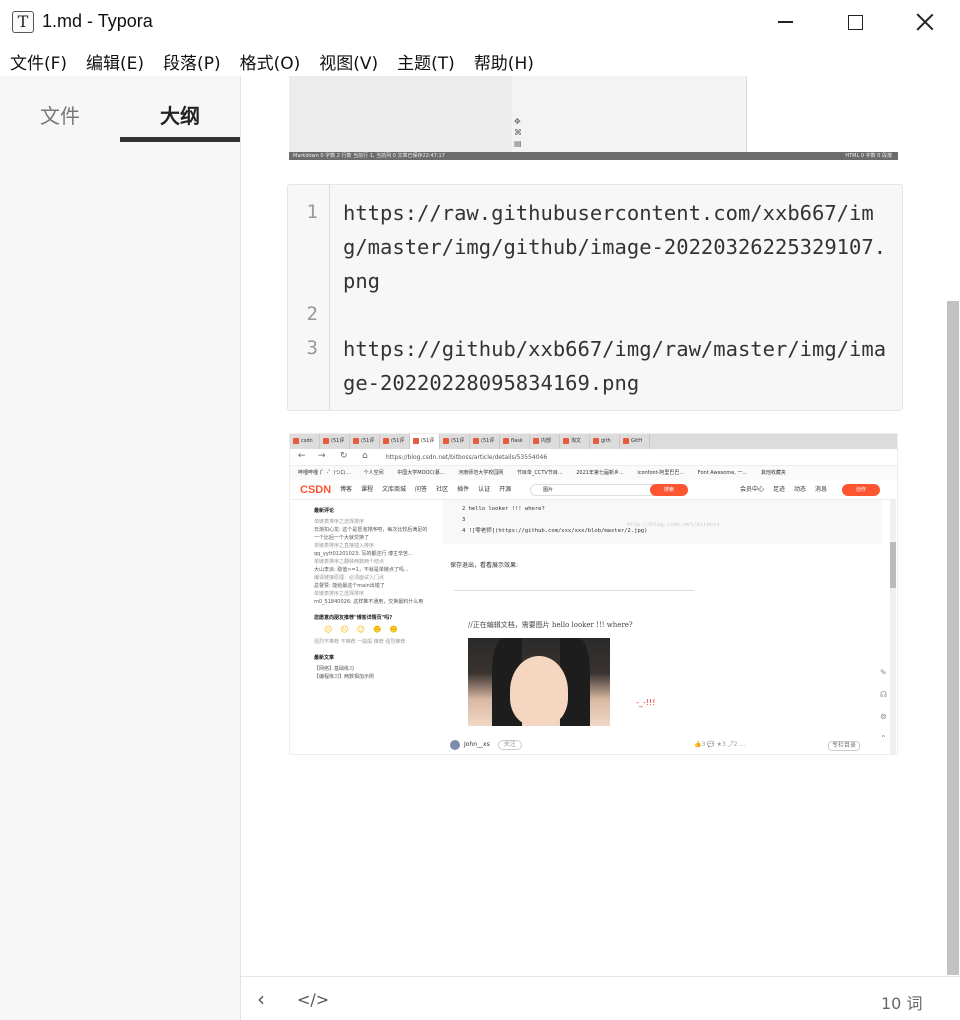 This screenshot has width=960, height=1020. Describe the element at coordinates (313, 999) in the screenshot. I see `source-code-mode-icon: </>` at that location.